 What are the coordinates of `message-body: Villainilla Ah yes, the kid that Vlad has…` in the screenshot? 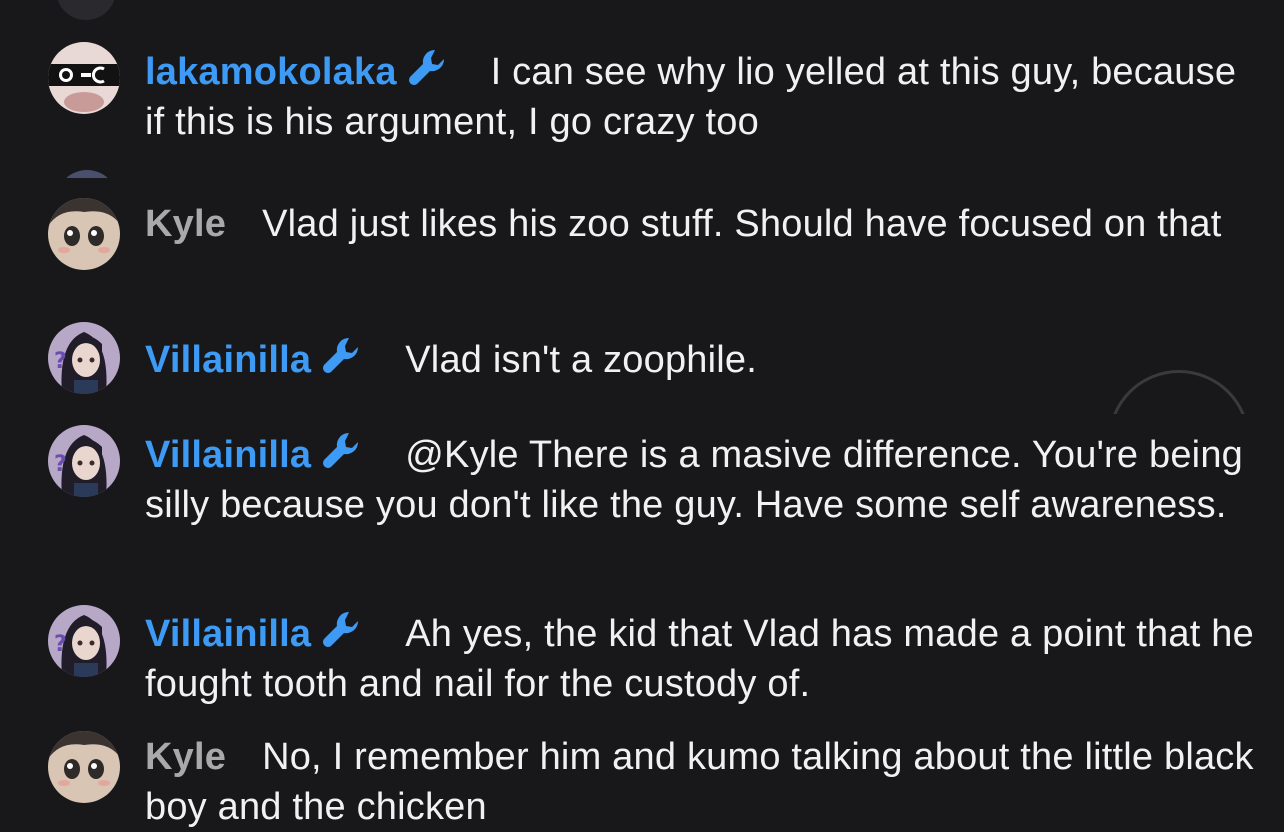 It's located at (700, 657).